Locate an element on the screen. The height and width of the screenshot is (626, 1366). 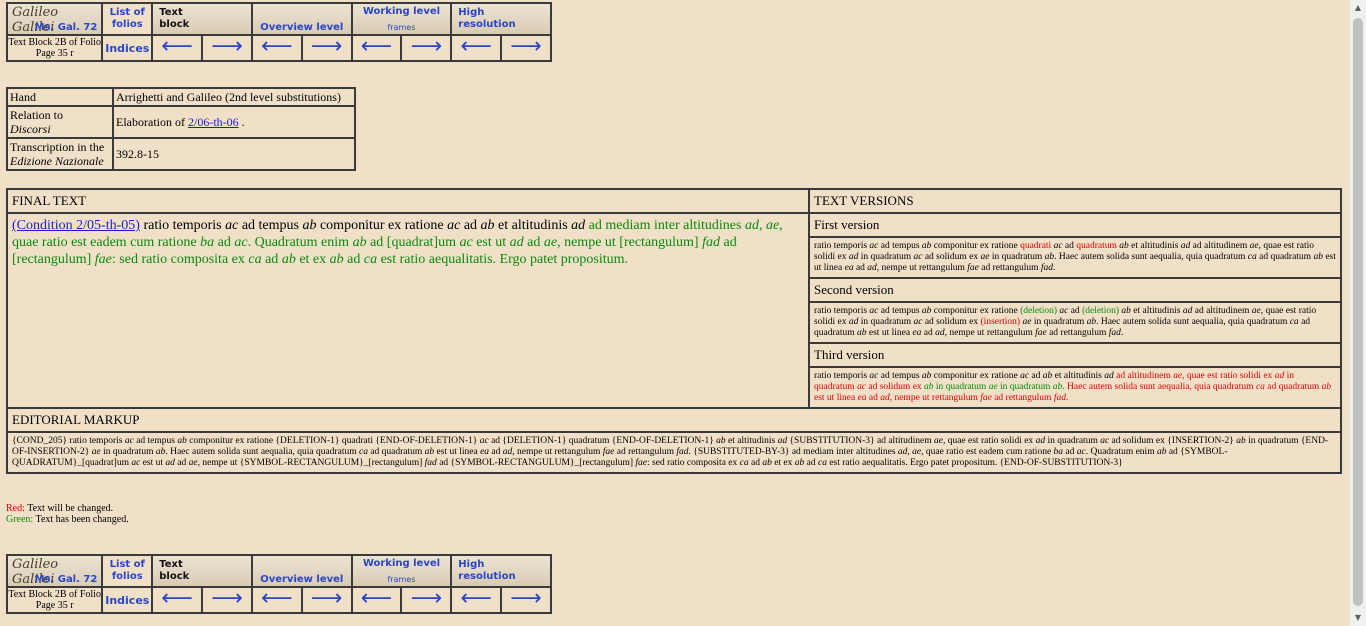
final-text-header: FINAL TEXT is located at coordinates (408, 201).